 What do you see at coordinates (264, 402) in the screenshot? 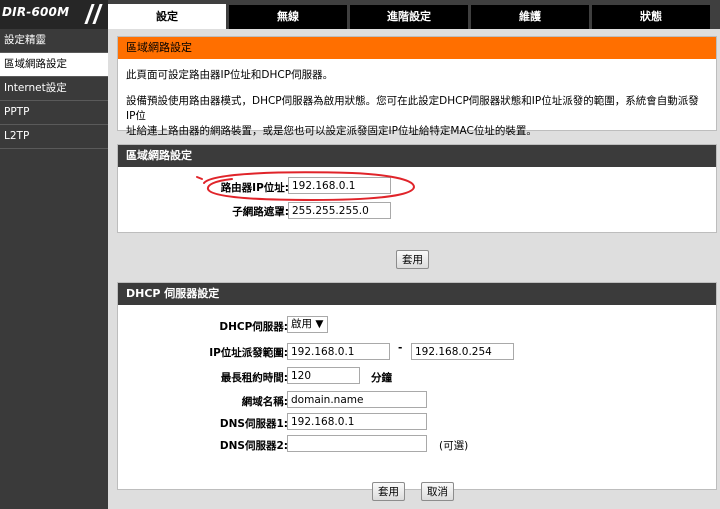
I see `domain-name-label: 網域名稱:` at bounding box center [264, 402].